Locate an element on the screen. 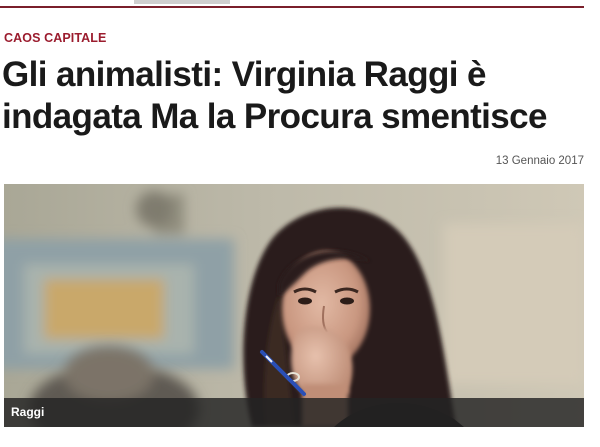 This screenshot has width=600, height=447. nav-tab-indicator is located at coordinates (182, 2).